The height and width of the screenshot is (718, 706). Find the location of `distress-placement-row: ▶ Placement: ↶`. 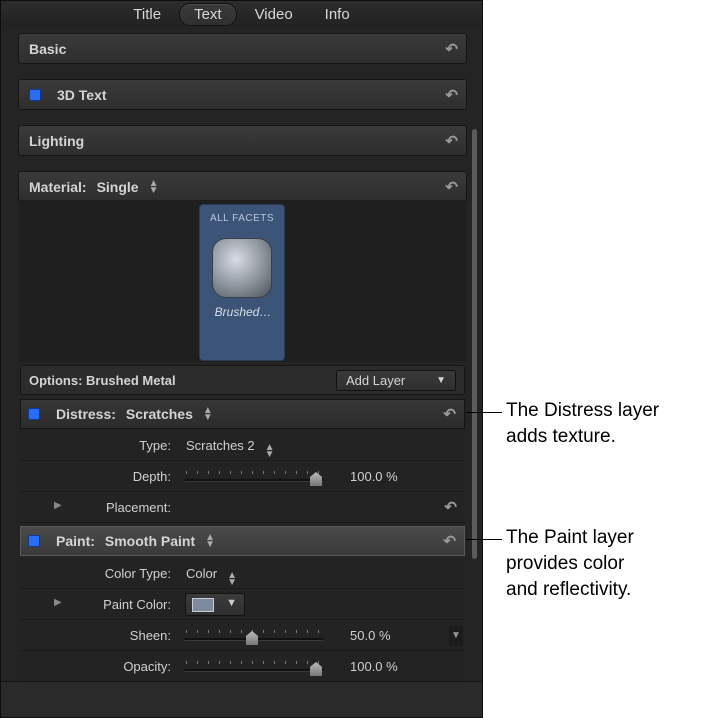

distress-placement-row: ▶ Placement: ↶ is located at coordinates (242, 507).